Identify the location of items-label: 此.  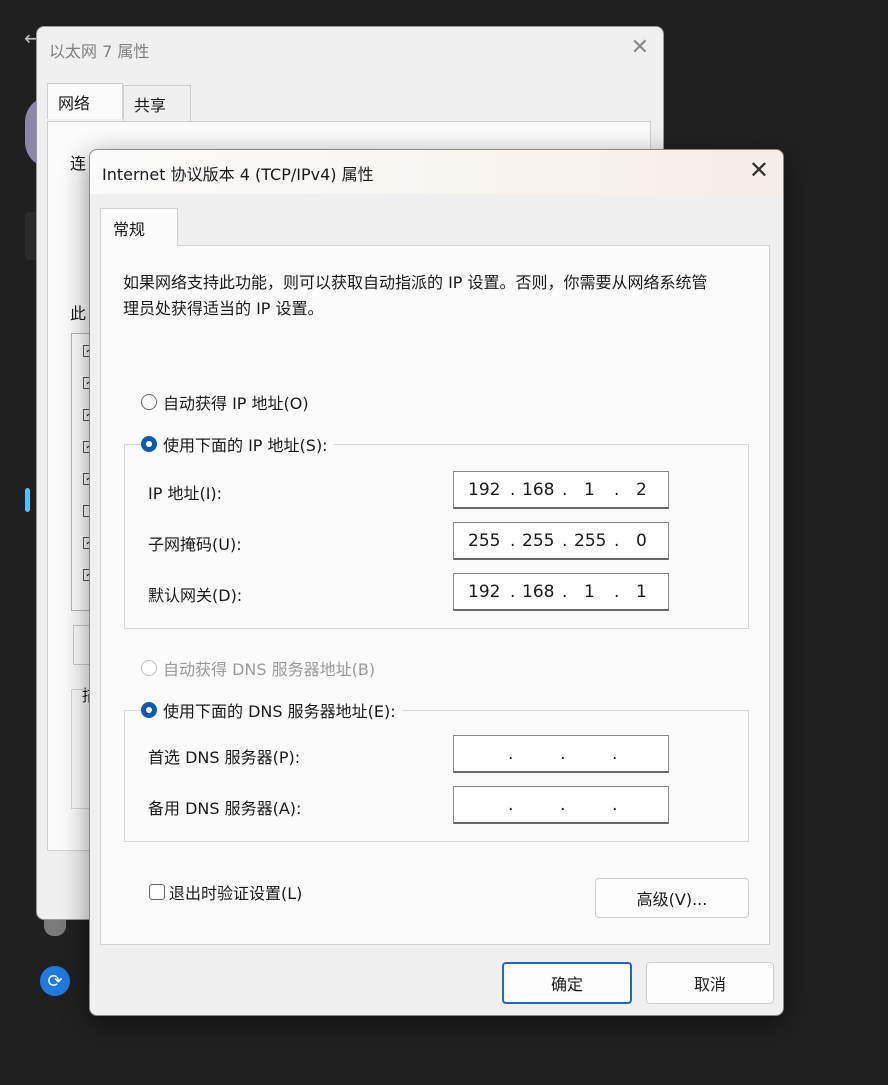
(78, 313).